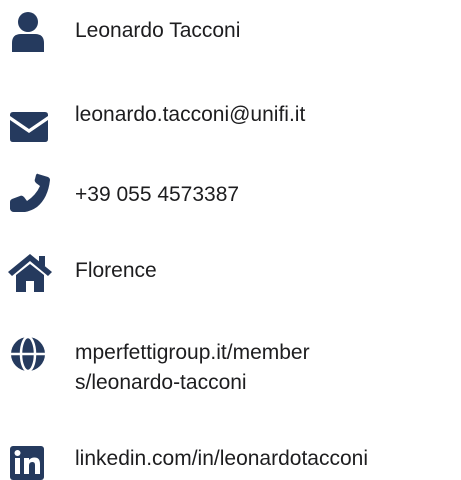 This screenshot has height=480, width=461. What do you see at coordinates (158, 30) in the screenshot?
I see `contact-name: Leonardo Tacconi` at bounding box center [158, 30].